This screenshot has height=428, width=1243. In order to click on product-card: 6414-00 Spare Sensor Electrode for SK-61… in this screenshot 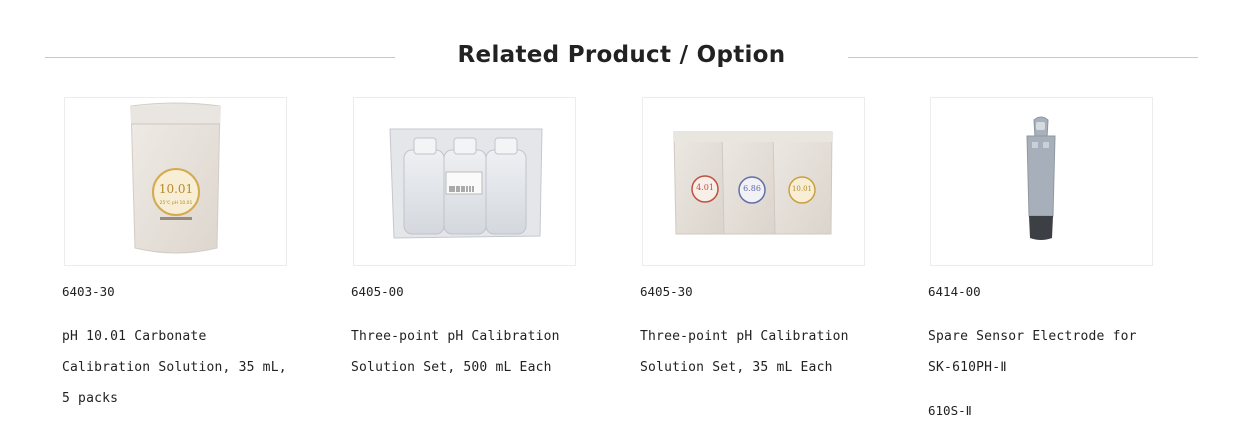, I will do `click(1041, 257)`.